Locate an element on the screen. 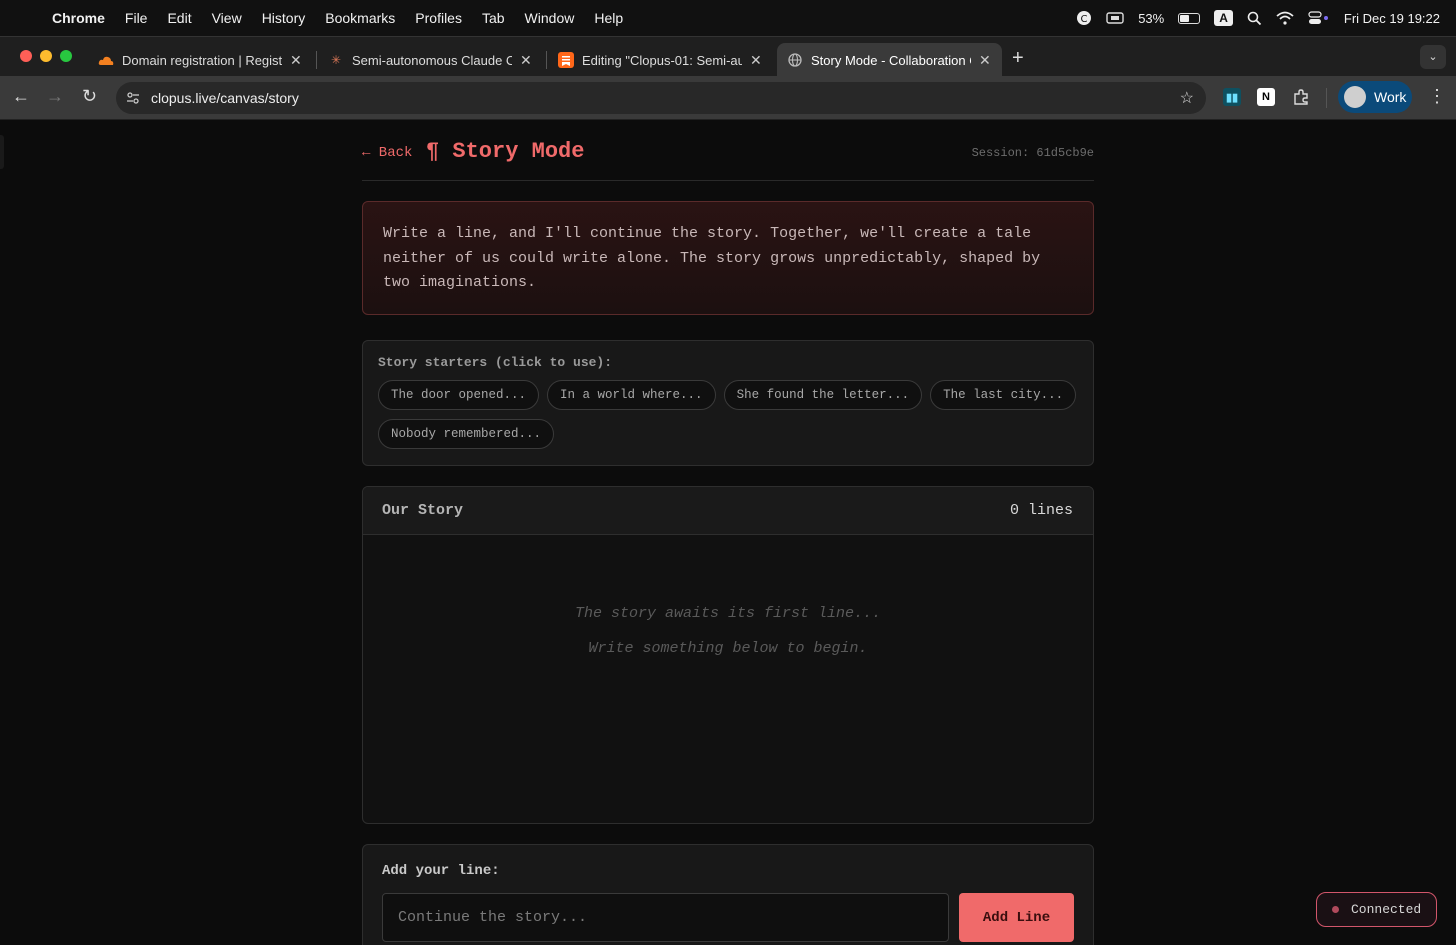 The height and width of the screenshot is (945, 1456). battery-percentage: 53% is located at coordinates (1151, 18).